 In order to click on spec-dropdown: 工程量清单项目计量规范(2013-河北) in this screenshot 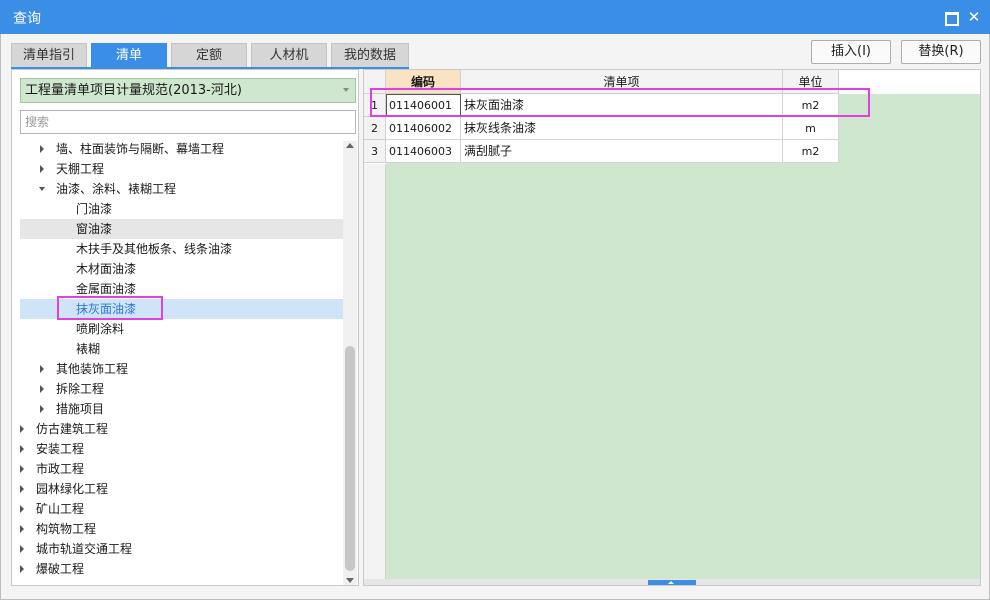, I will do `click(188, 90)`.